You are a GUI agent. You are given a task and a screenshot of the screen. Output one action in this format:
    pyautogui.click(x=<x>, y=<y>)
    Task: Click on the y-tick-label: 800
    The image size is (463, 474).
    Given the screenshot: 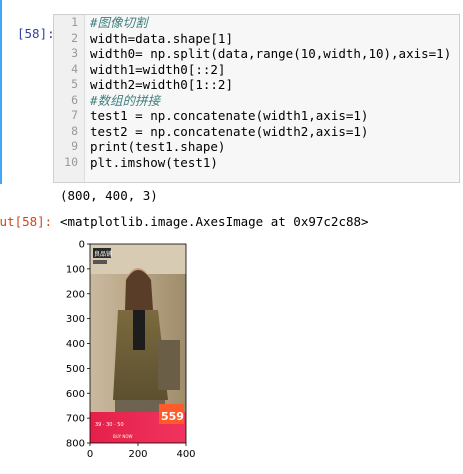 What is the action you would take?
    pyautogui.click(x=75, y=444)
    